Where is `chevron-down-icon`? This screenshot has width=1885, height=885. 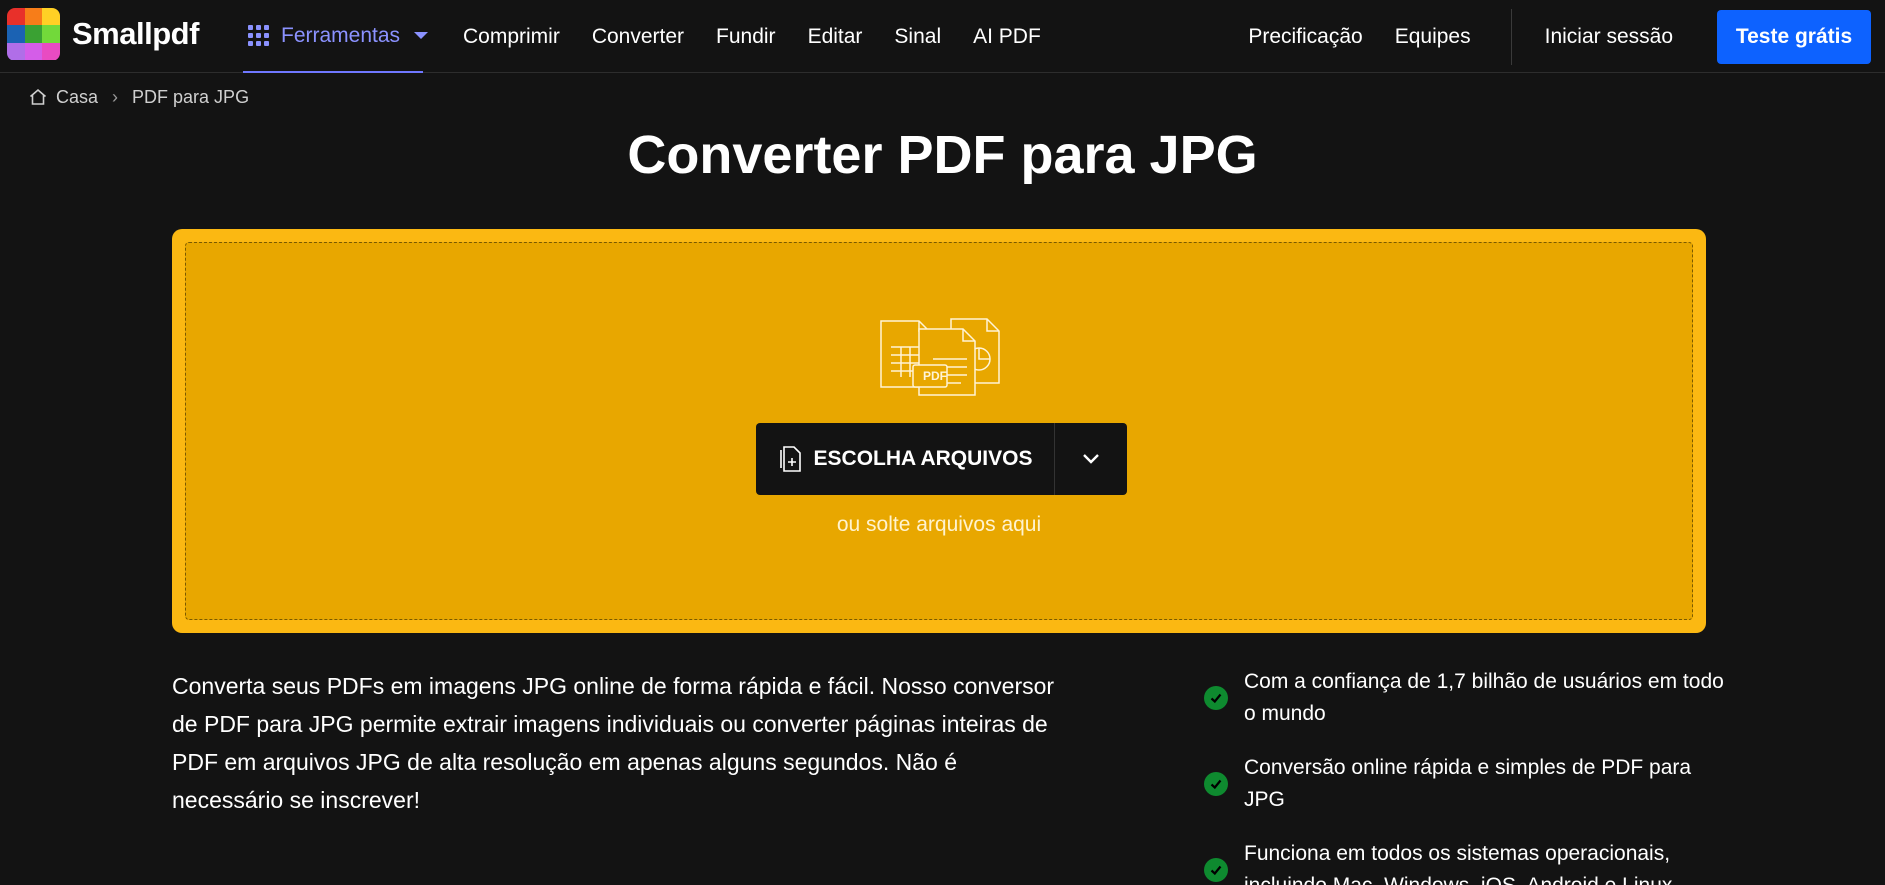
chevron-down-icon is located at coordinates (1091, 459).